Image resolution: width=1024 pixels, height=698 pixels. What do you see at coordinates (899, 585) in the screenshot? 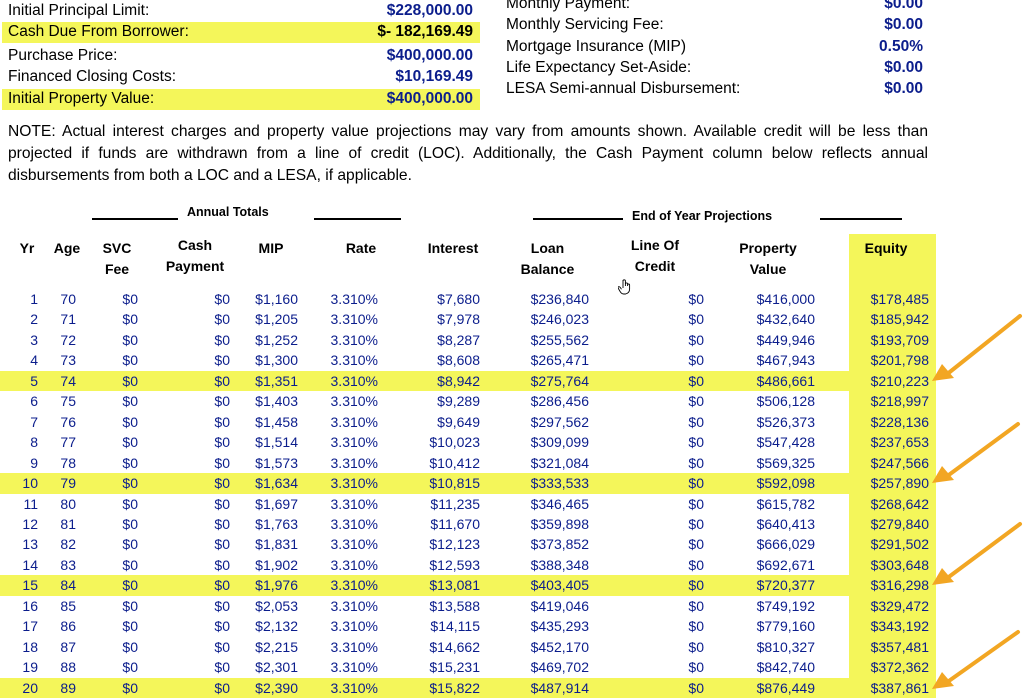
I see `cell-equity: $316,298` at bounding box center [899, 585].